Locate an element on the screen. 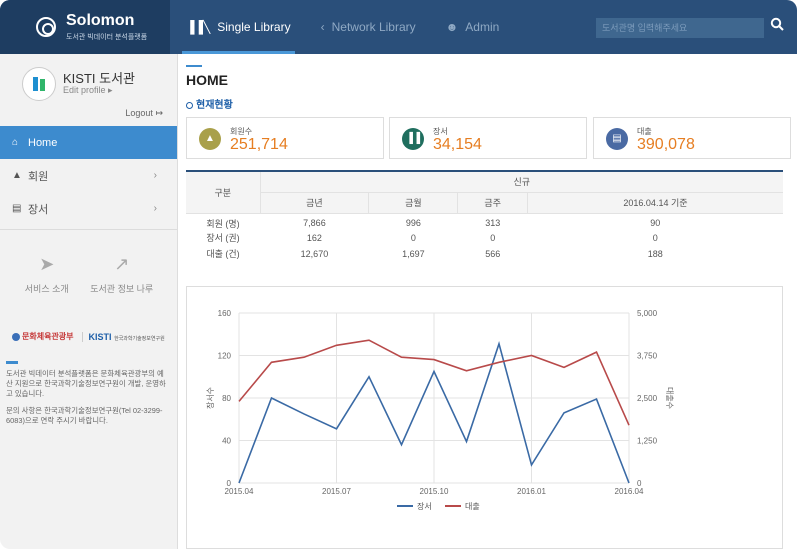 This screenshot has height=549, width=797. service-intro-link: ➤ 서비스 소개 is located at coordinates (47, 274).